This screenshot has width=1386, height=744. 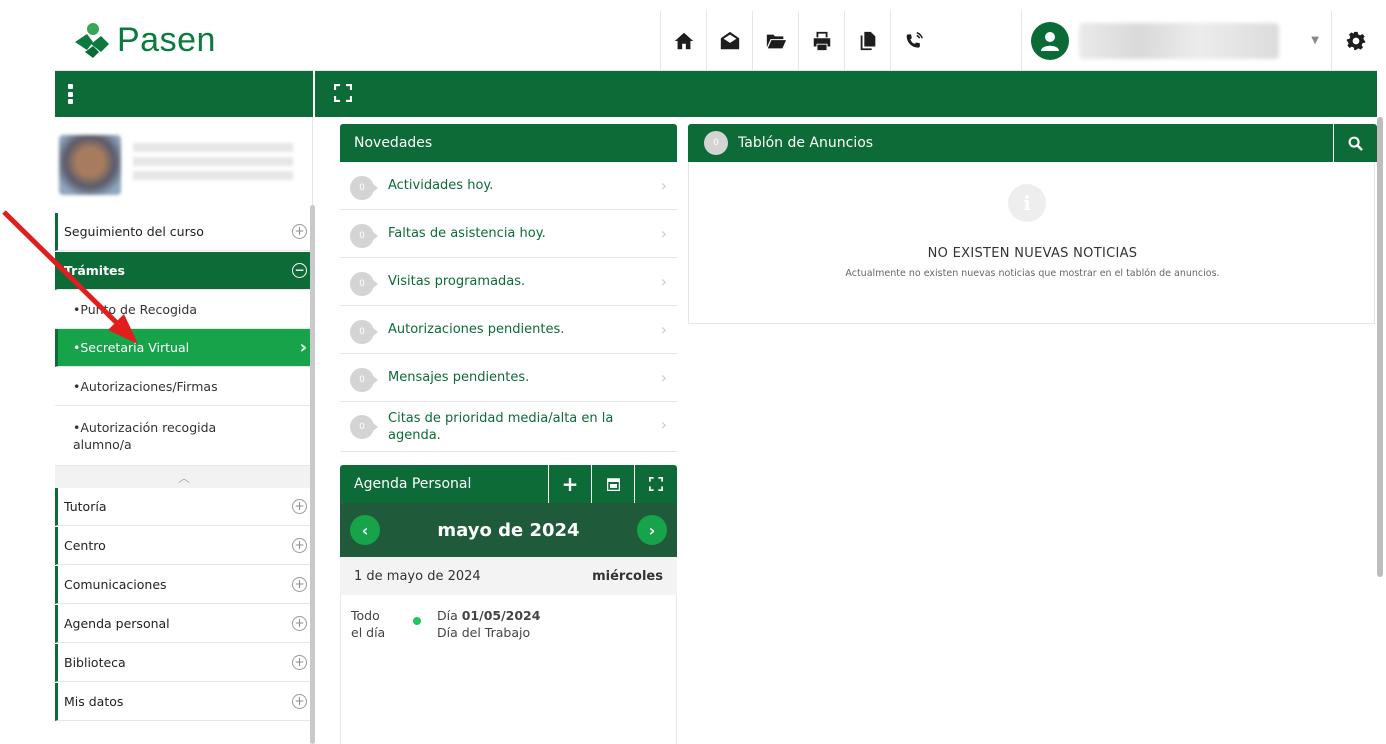 What do you see at coordinates (1355, 143) in the screenshot?
I see `tablon-search-button` at bounding box center [1355, 143].